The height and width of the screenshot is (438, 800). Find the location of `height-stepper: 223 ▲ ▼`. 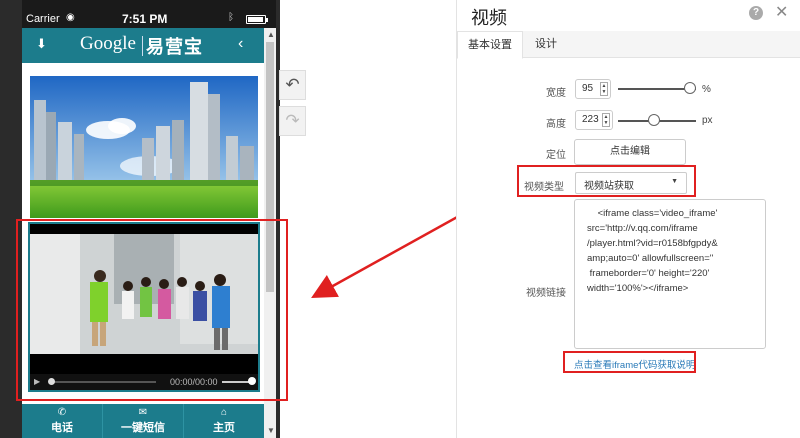

height-stepper: 223 ▲ ▼ is located at coordinates (594, 120).